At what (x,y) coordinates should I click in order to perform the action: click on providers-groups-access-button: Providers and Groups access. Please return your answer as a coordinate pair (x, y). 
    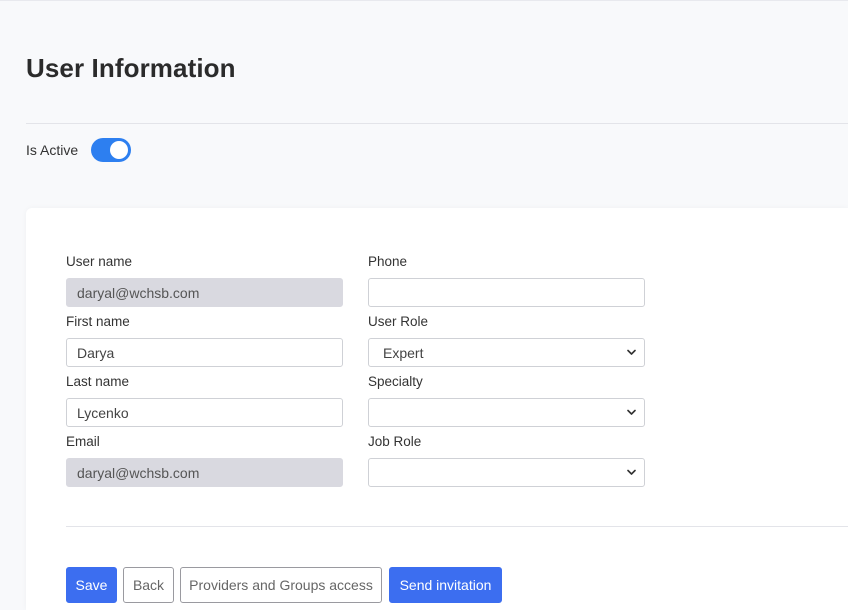
    Looking at the image, I should click on (281, 585).